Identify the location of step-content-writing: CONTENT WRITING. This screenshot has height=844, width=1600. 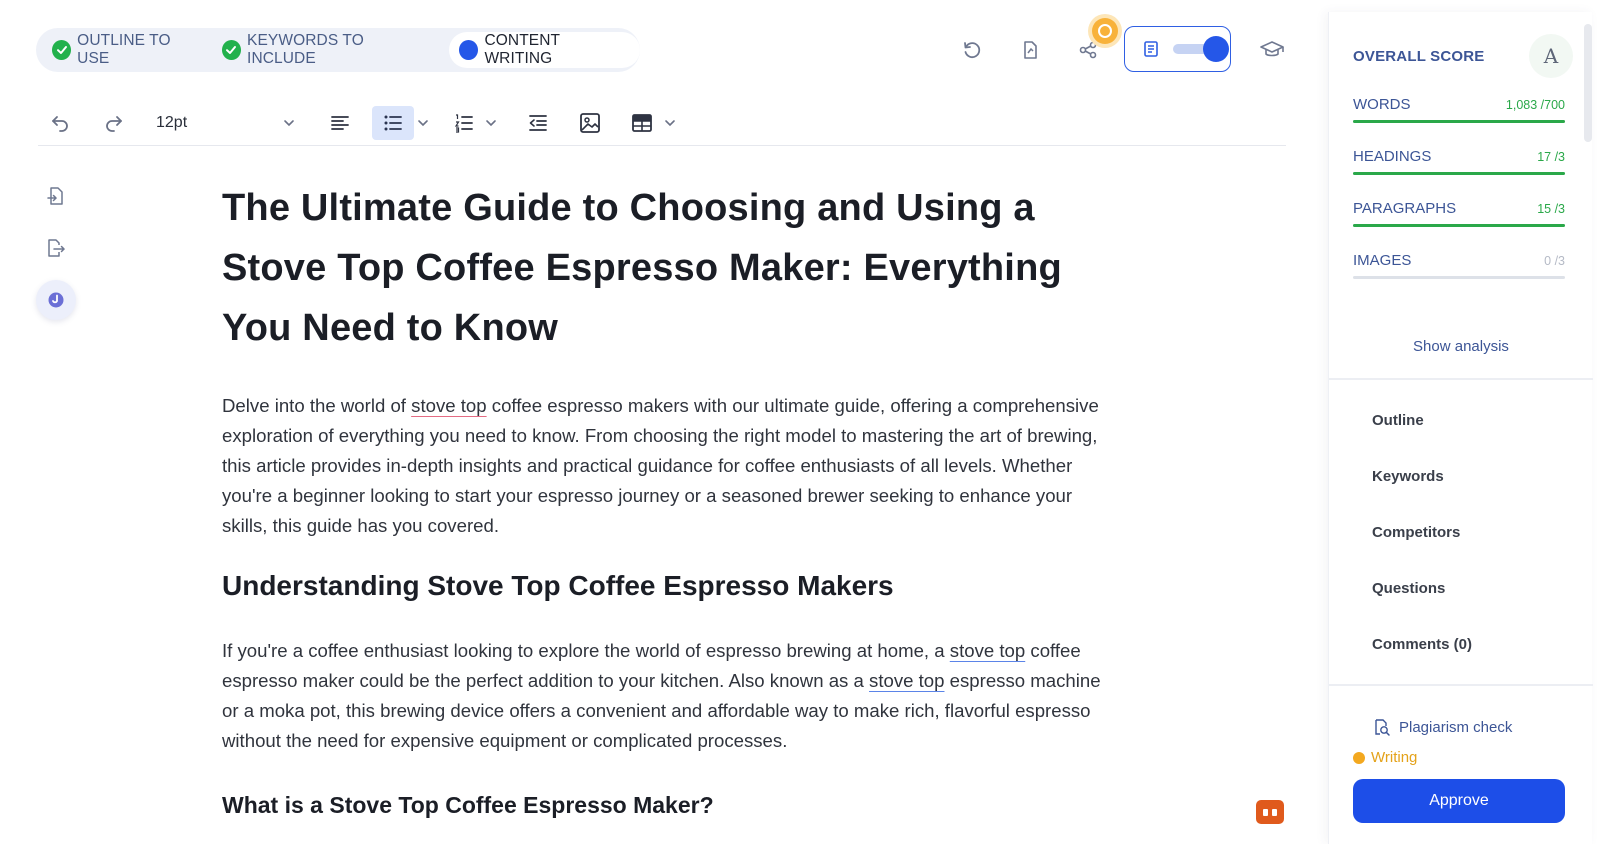
(544, 50).